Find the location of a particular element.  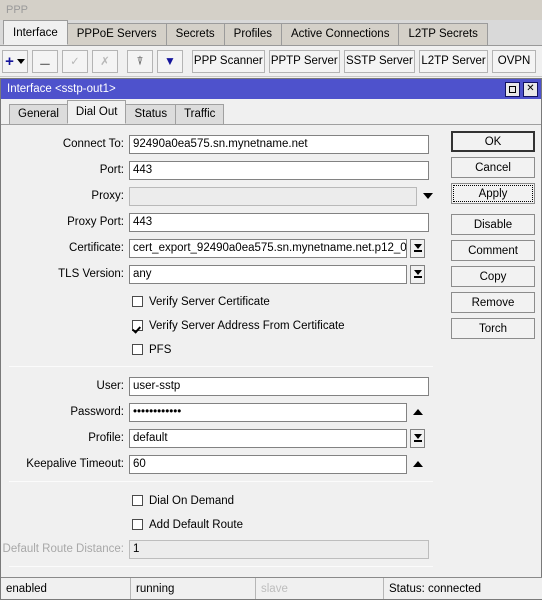

connect-to-input: 92490a0ea575.sn.mynetname.net is located at coordinates (279, 144).